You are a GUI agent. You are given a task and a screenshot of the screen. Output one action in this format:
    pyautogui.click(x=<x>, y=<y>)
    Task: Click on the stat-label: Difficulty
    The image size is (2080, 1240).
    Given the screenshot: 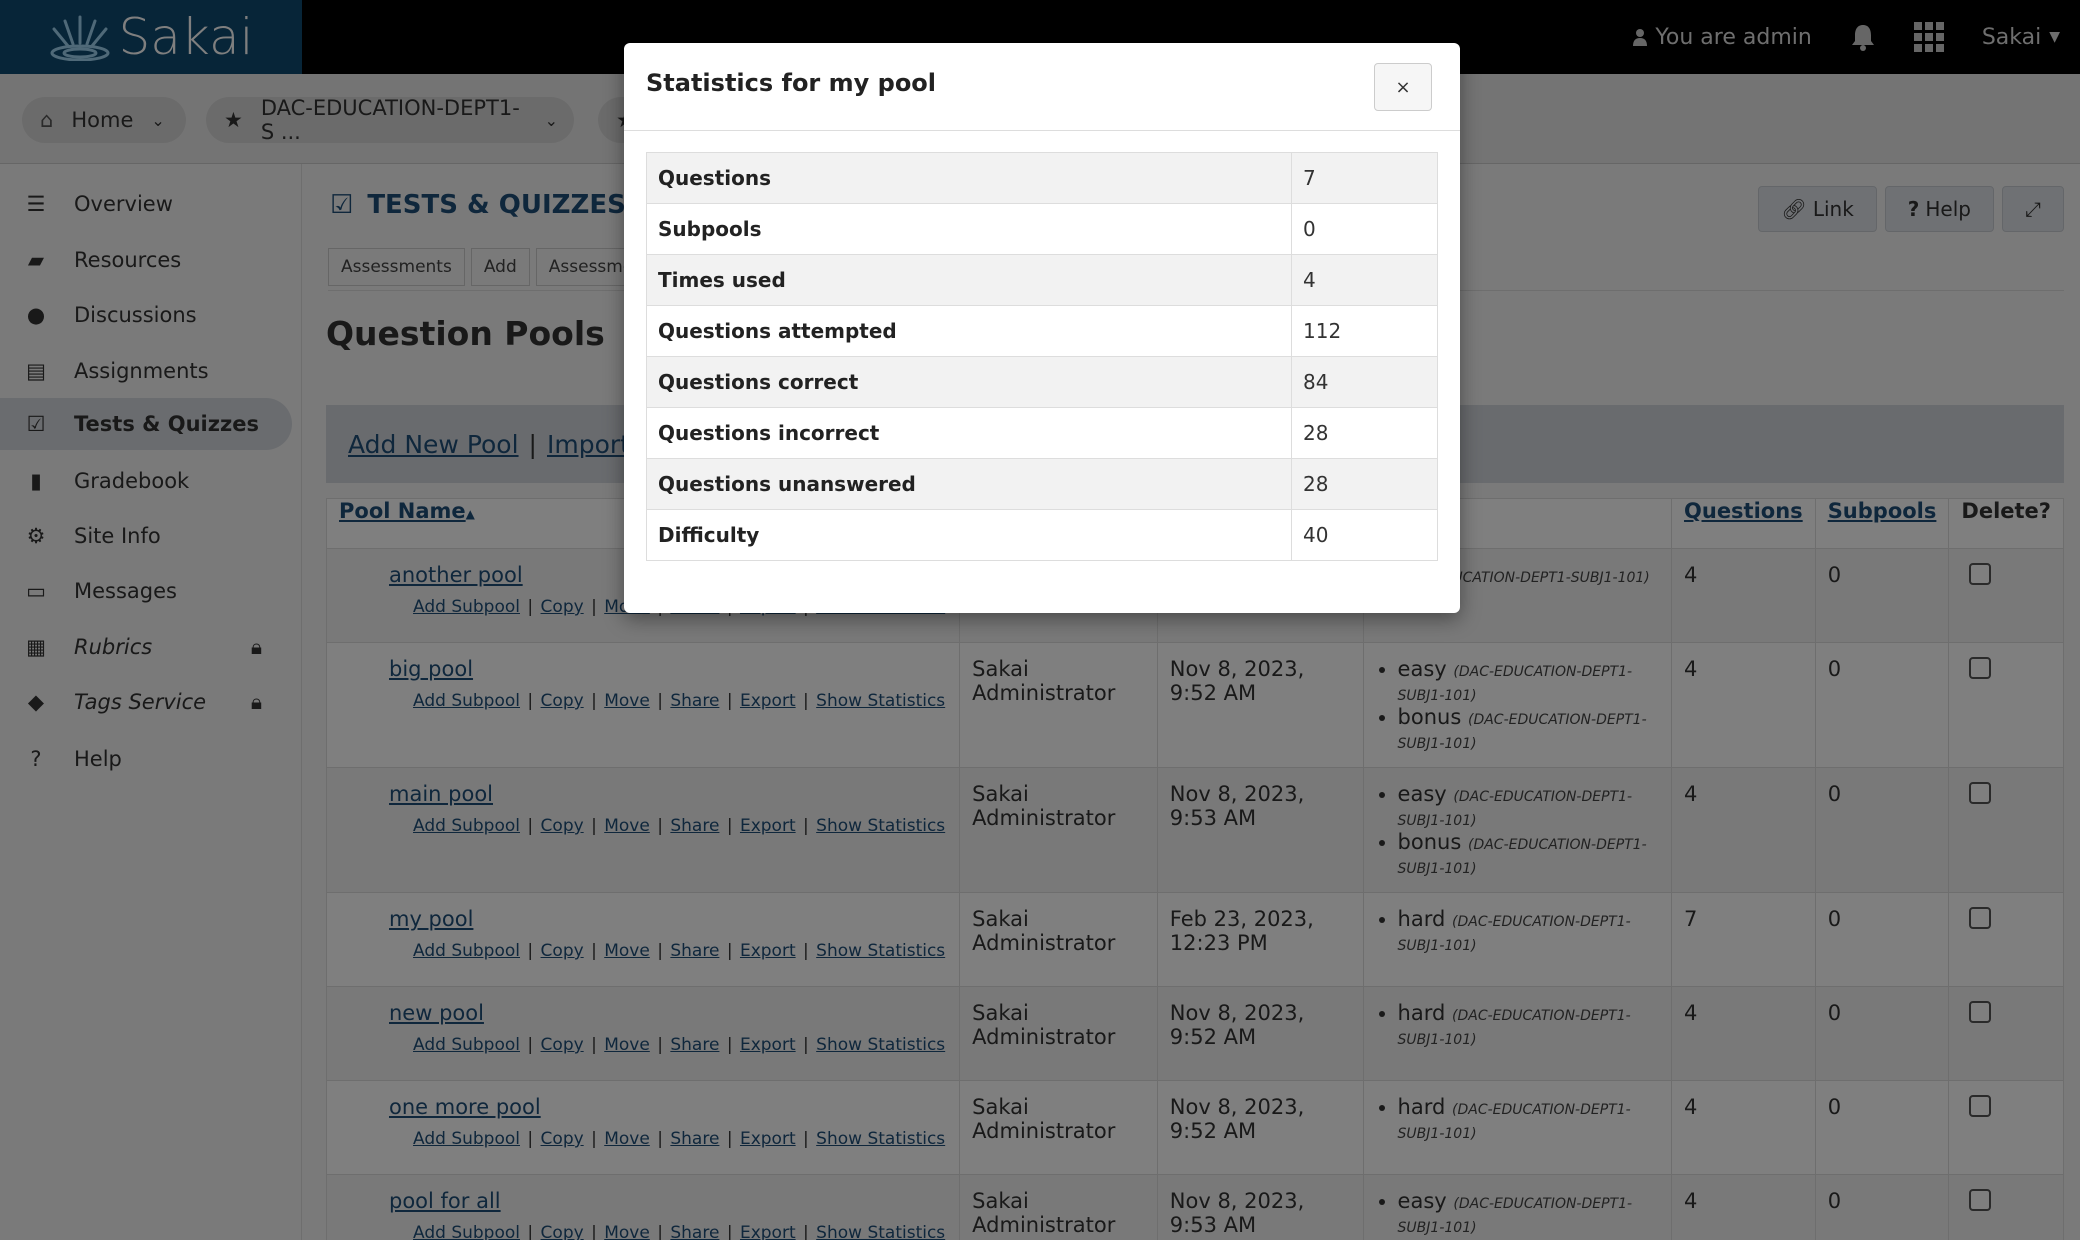 What is the action you would take?
    pyautogui.click(x=969, y=535)
    